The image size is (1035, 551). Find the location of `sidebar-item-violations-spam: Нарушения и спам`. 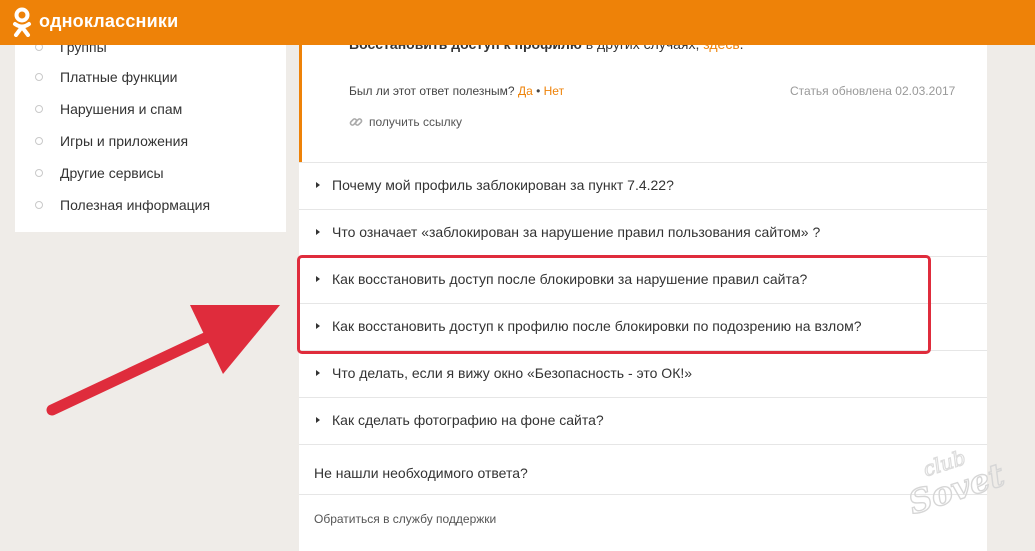

sidebar-item-violations-spam: Нарушения и спам is located at coordinates (150, 110).